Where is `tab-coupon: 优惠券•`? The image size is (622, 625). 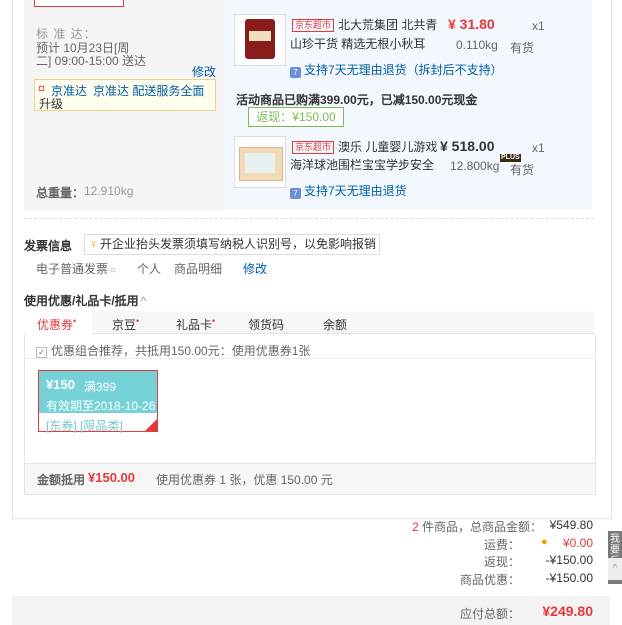 tab-coupon: 优惠券• is located at coordinates (56, 324).